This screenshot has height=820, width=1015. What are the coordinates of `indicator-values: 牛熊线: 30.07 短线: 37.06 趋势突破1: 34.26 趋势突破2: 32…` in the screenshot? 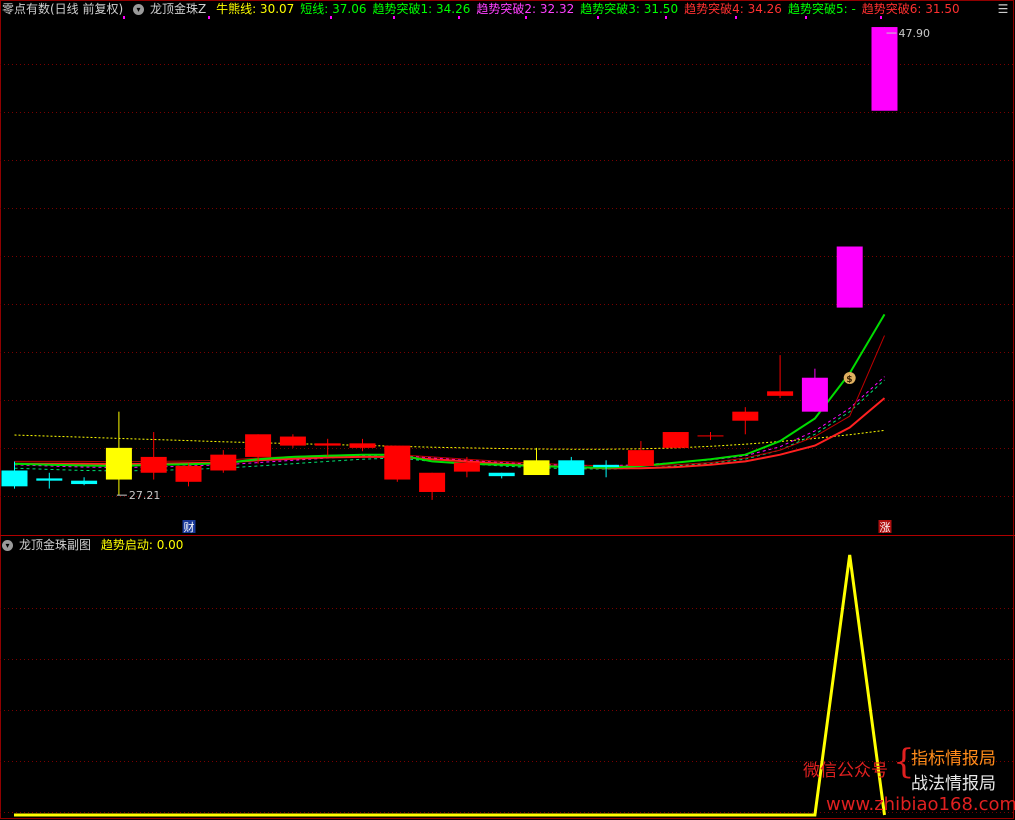 It's located at (591, 9).